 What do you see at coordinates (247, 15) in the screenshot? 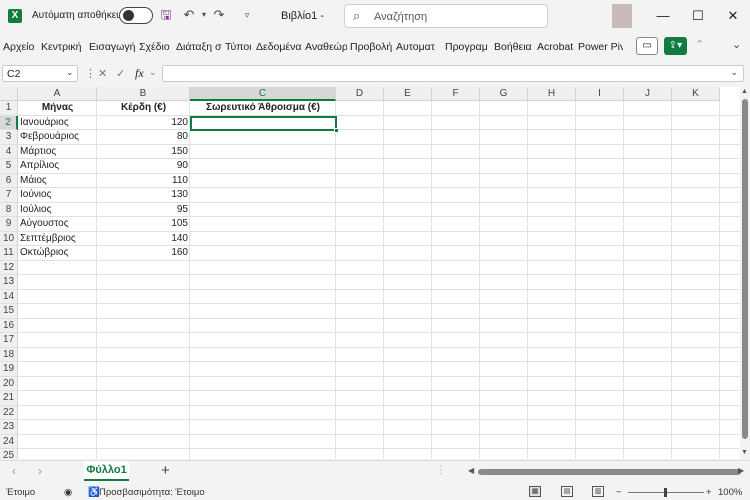
I see `customize-quick-access-icon: ▿` at bounding box center [247, 15].